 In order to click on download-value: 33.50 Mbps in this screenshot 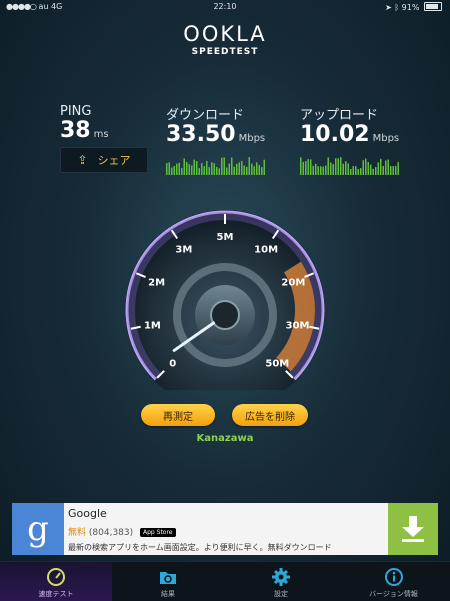, I will do `click(216, 137)`.